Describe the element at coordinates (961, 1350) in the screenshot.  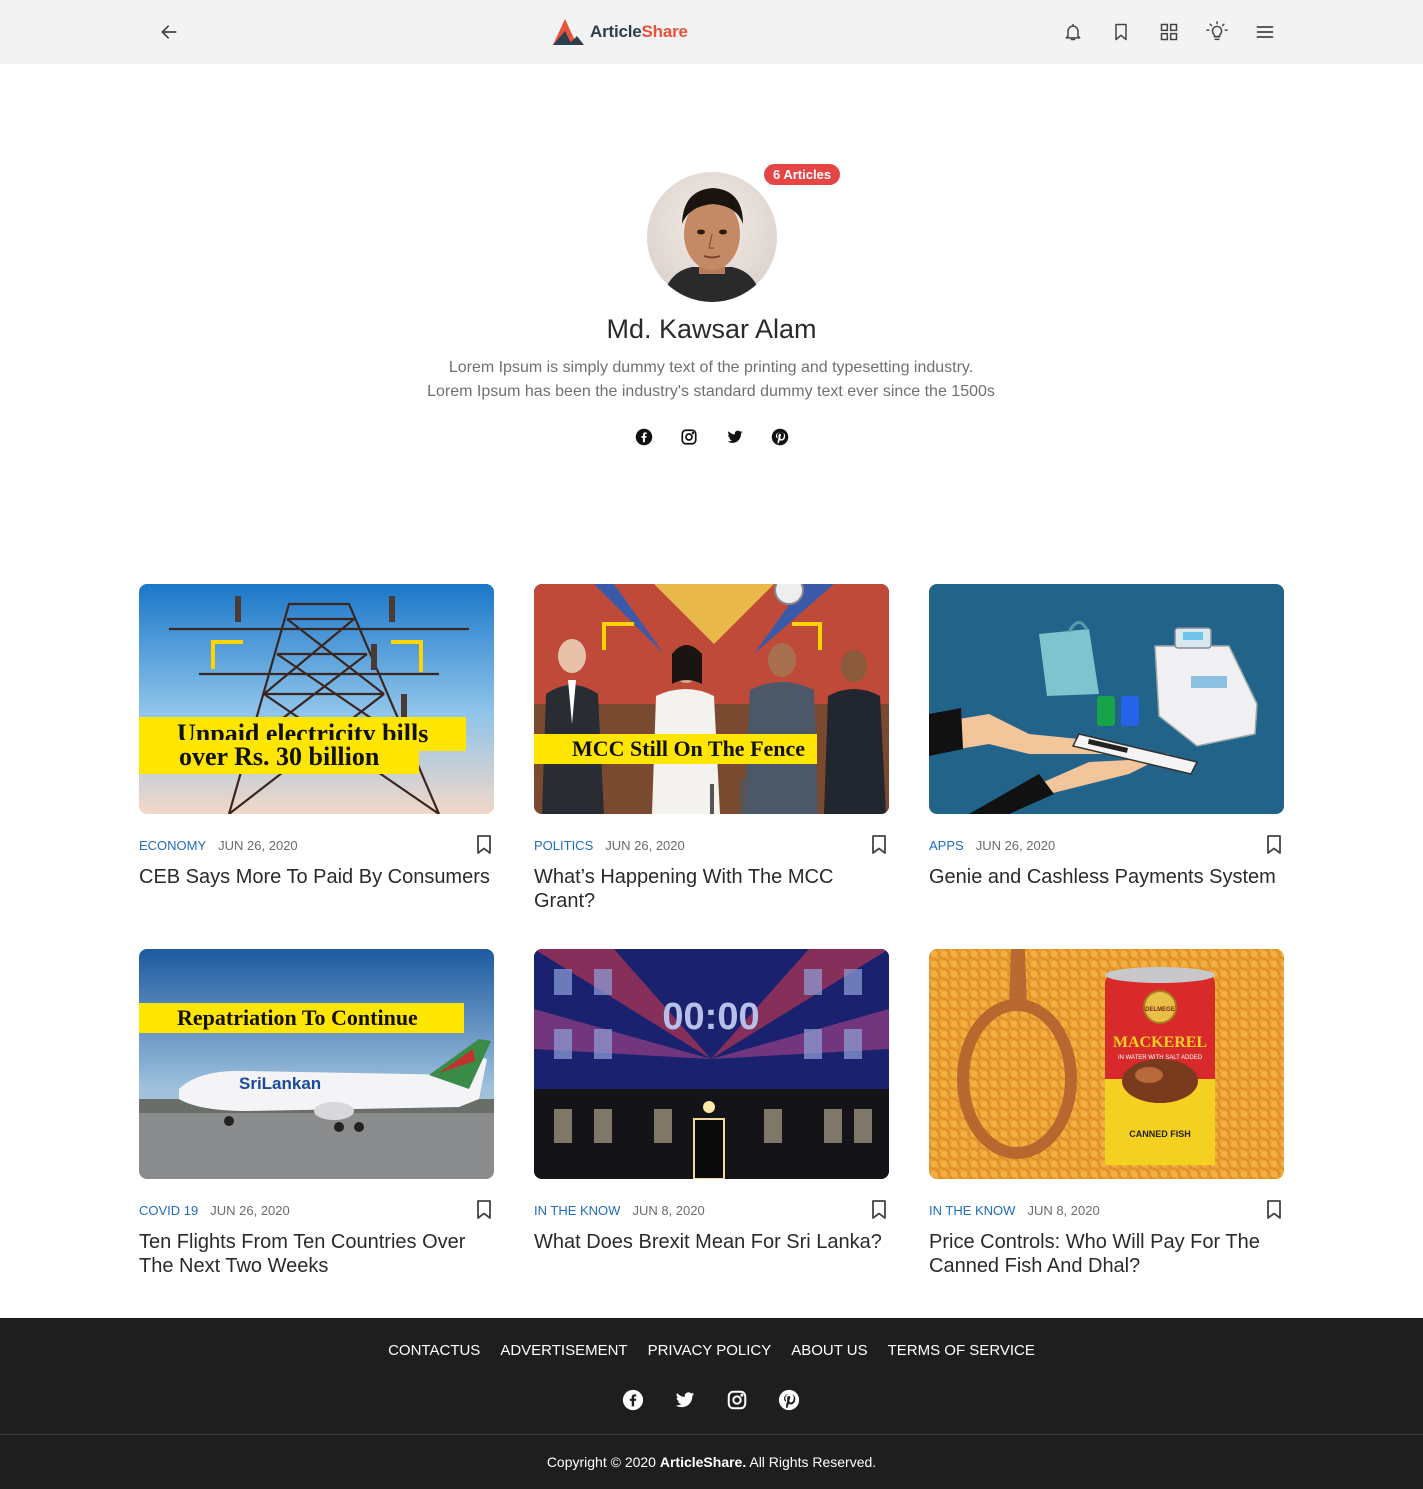
I see `footer-link-terms: TERMS OF SERVICE` at that location.